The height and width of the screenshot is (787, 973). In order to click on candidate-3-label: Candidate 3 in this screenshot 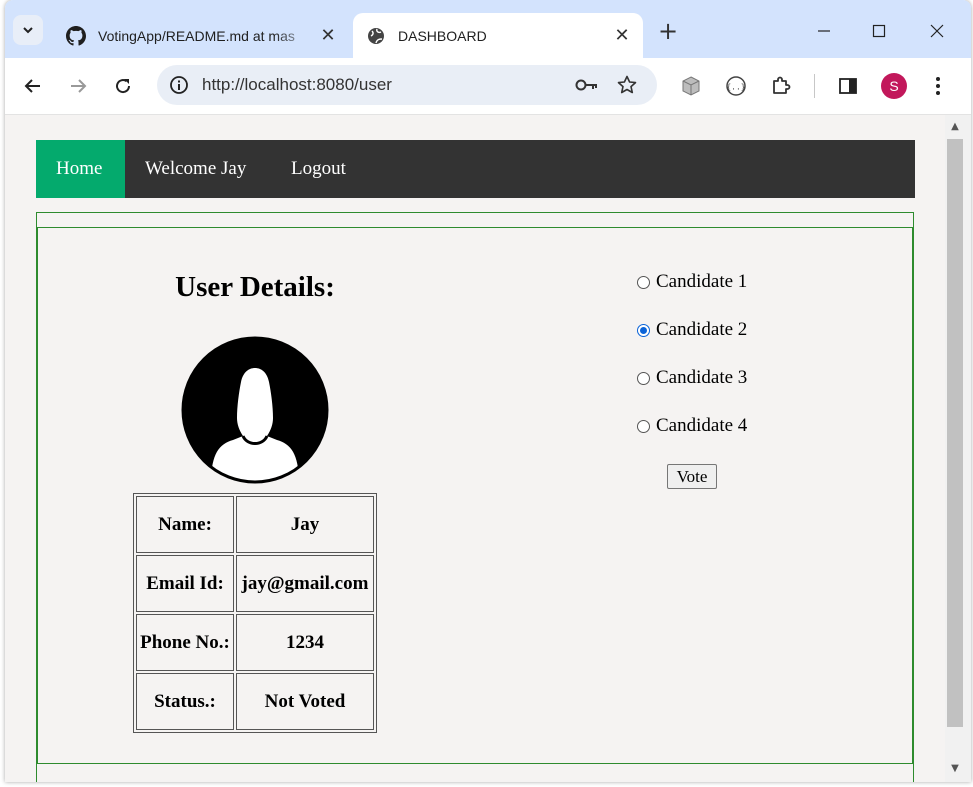, I will do `click(702, 377)`.